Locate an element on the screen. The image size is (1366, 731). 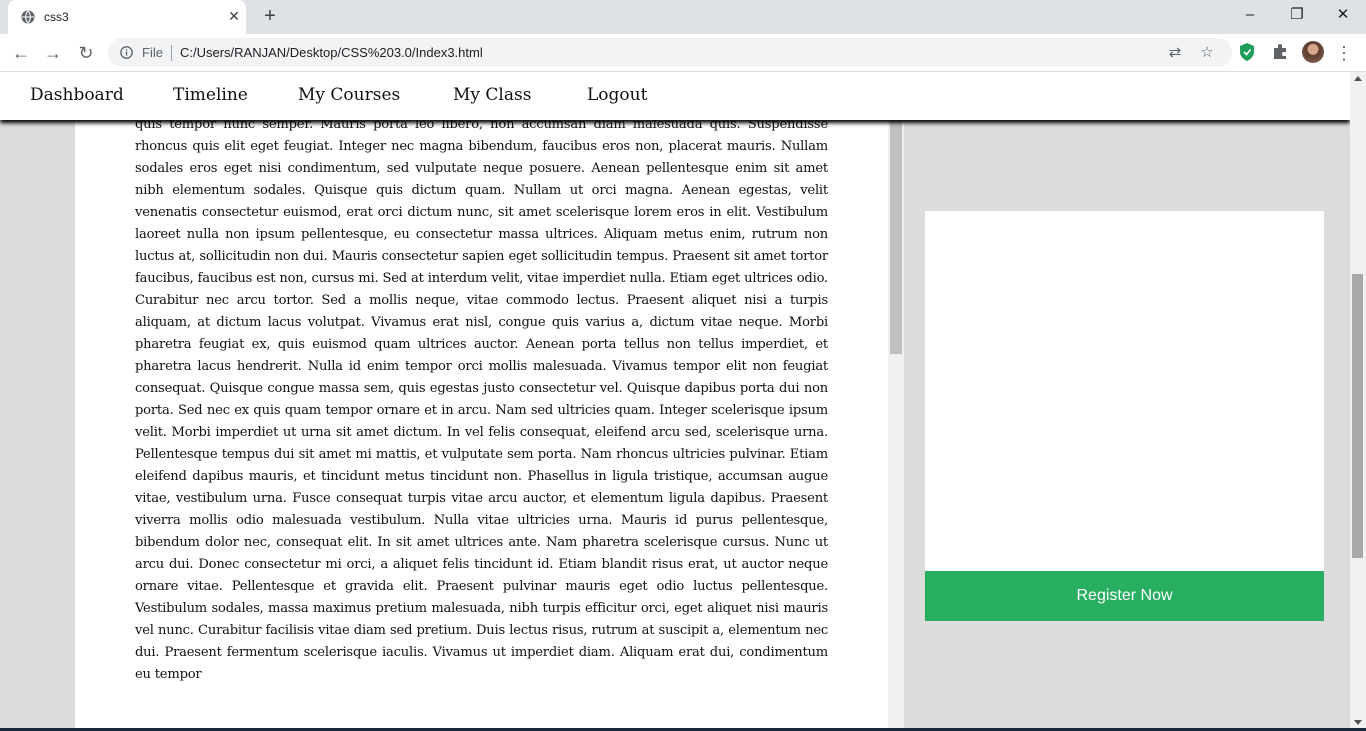
nav-logout: Logout is located at coordinates (617, 95).